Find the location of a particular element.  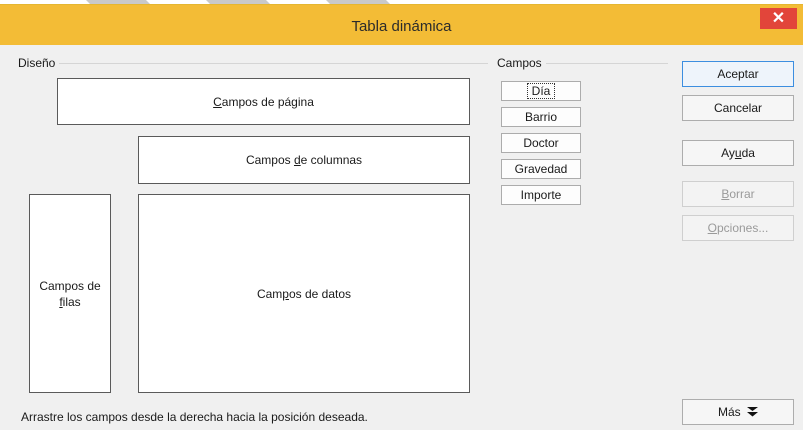

column-fields-label: Campos de columnas is located at coordinates (304, 160).